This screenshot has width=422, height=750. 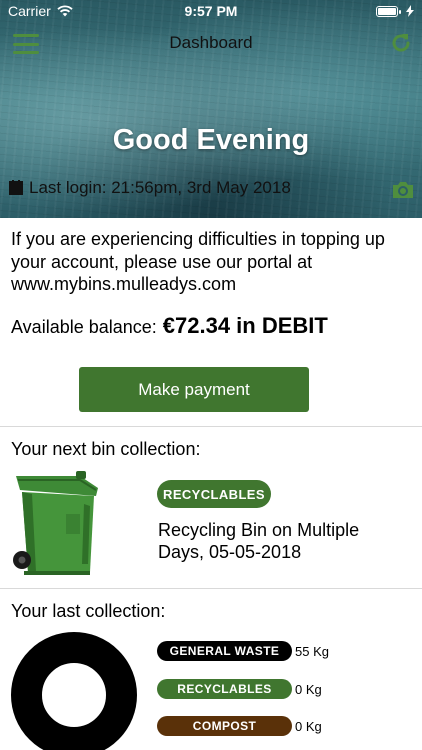 I want to click on general-waste-badge: GENERAL WASTE, so click(x=224, y=651).